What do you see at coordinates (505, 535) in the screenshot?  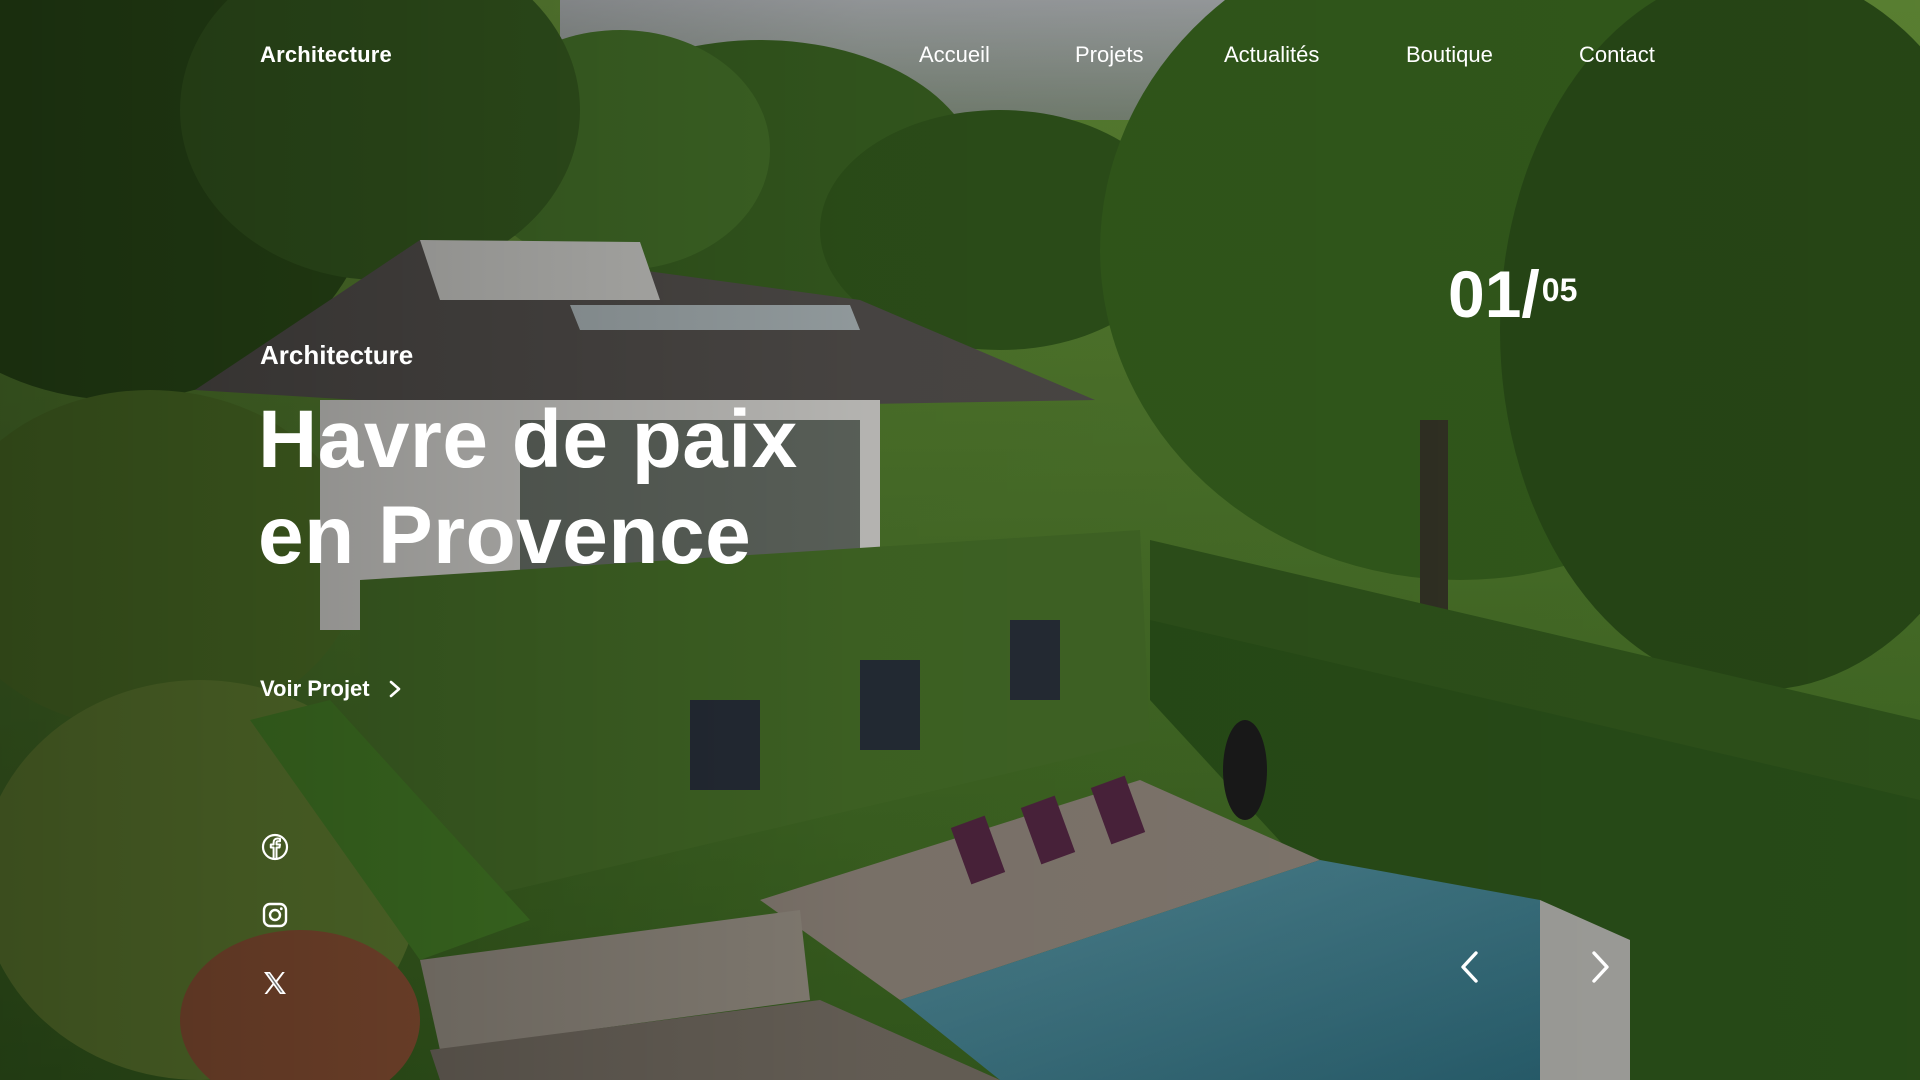 I see `hero-title-line-2: en Provence` at bounding box center [505, 535].